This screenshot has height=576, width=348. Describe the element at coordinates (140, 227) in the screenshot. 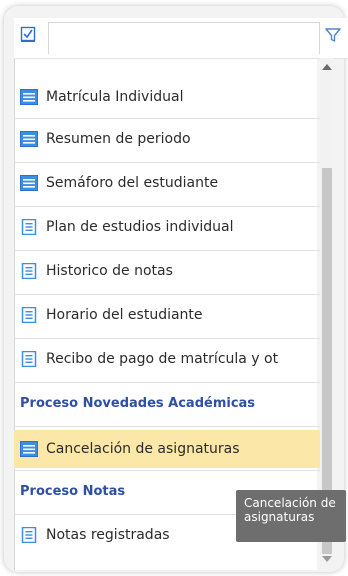

I see `list-item-label: Plan de estudios individual` at that location.